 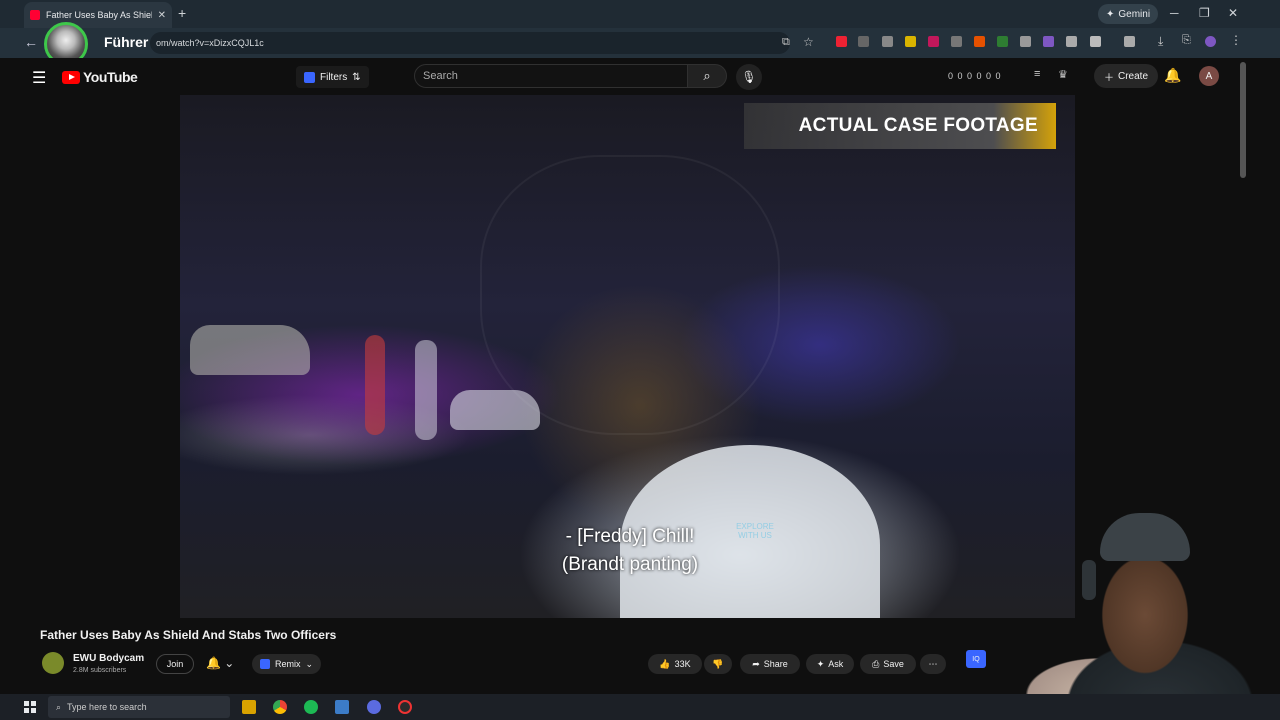 What do you see at coordinates (1095, 41) in the screenshot?
I see `puzzle-extensions-icon` at bounding box center [1095, 41].